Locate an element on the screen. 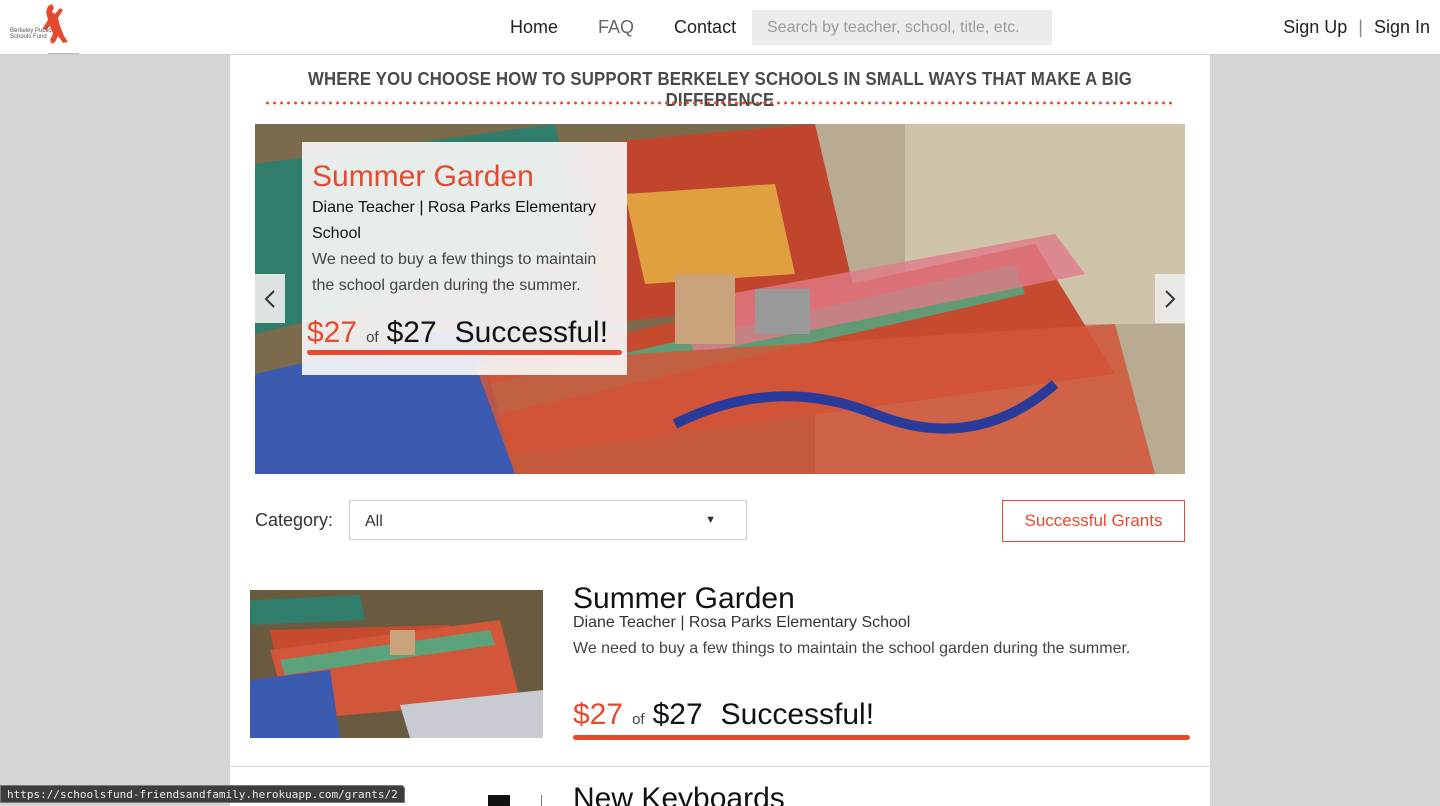 Image resolution: width=1440 pixels, height=806 pixels. grant-raised-amount: $27 is located at coordinates (598, 714).